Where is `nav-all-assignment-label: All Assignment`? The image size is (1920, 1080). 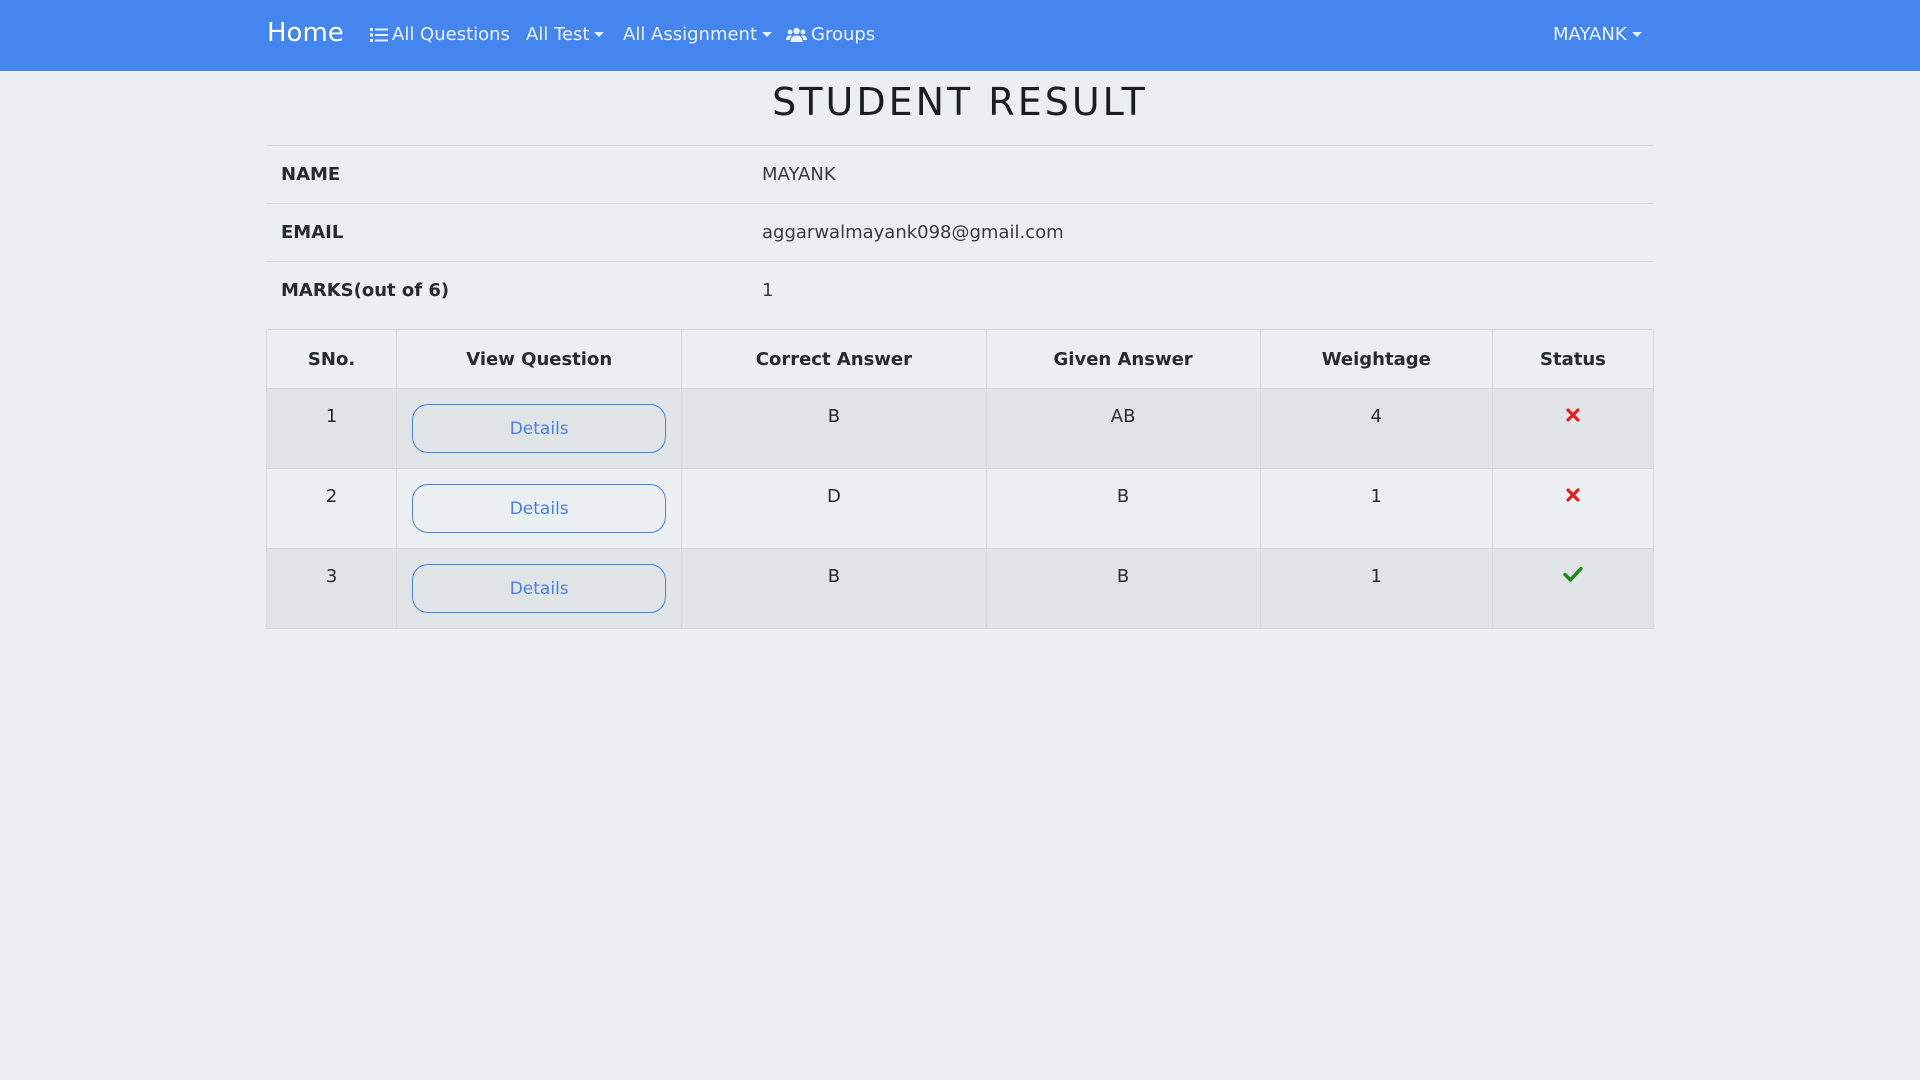
nav-all-assignment-label: All Assignment is located at coordinates (690, 34).